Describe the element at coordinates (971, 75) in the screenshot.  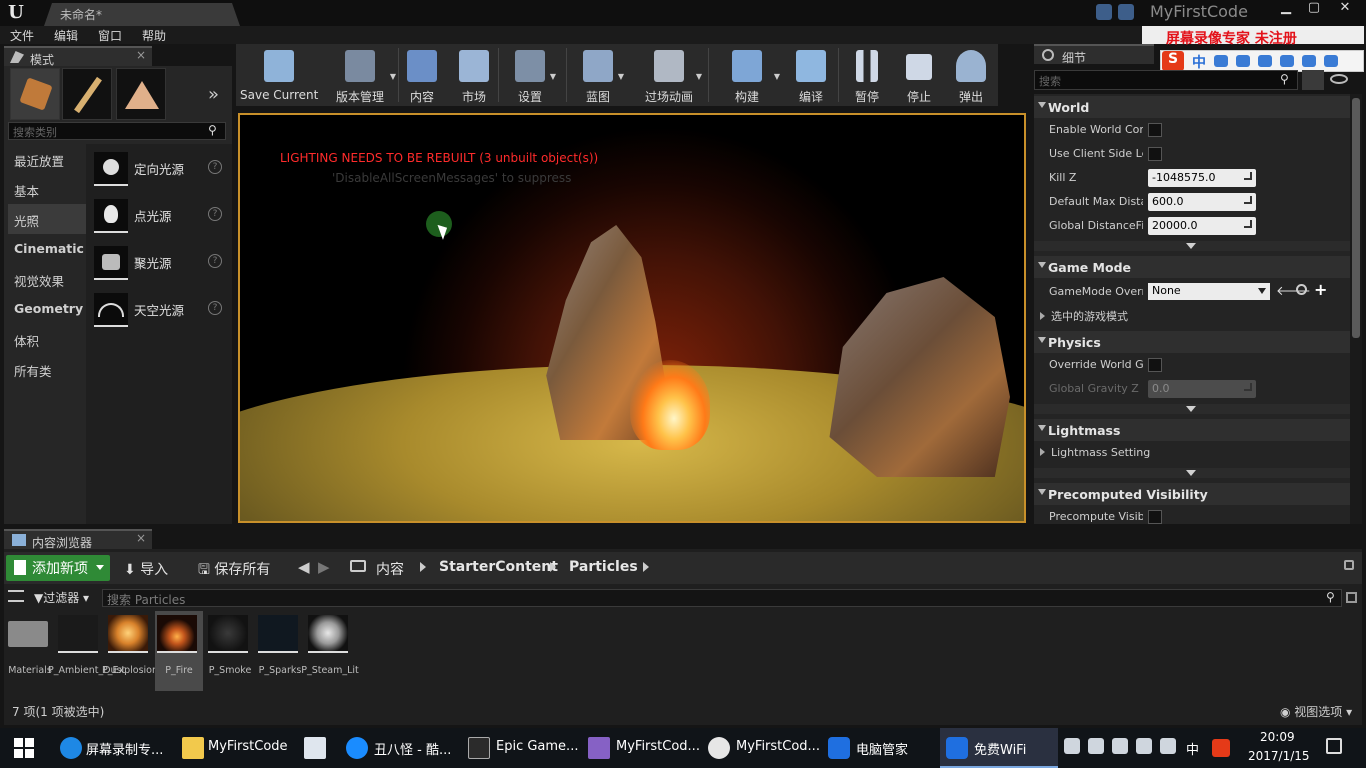
I see `eject-button: 弹出` at that location.